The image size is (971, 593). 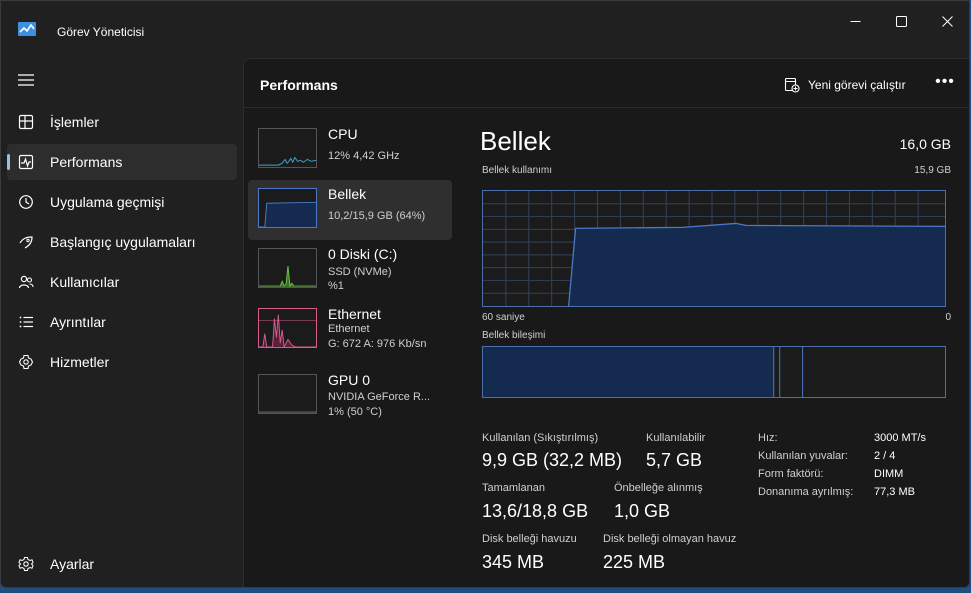 I want to click on memory-usage-max: 15,9 GB, so click(x=932, y=170).